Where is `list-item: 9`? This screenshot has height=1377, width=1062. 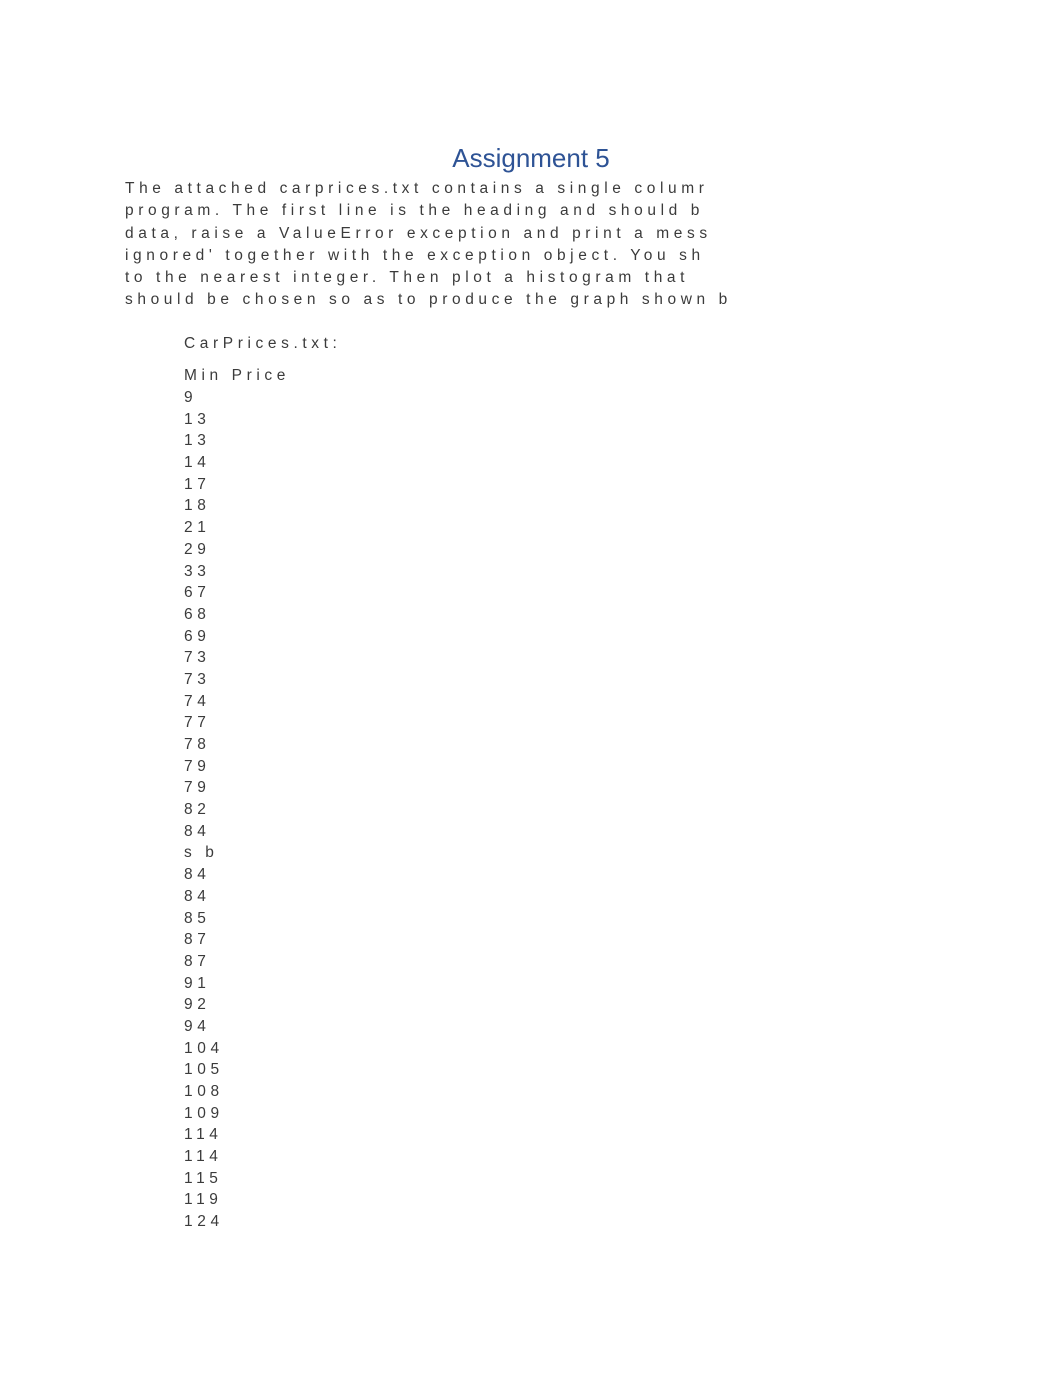
list-item: 9 is located at coordinates (191, 397).